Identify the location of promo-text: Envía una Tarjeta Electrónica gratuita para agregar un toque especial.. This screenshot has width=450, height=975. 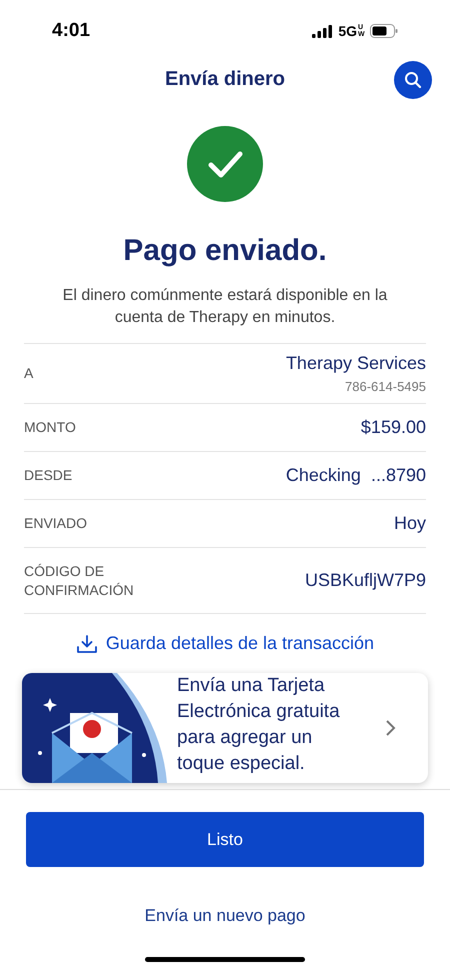
(258, 725).